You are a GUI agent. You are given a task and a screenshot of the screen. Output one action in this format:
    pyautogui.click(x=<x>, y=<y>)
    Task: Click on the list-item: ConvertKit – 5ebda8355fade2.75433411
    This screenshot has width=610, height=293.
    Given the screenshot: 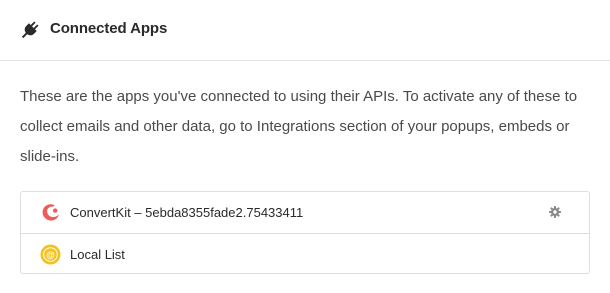 What is the action you would take?
    pyautogui.click(x=305, y=212)
    